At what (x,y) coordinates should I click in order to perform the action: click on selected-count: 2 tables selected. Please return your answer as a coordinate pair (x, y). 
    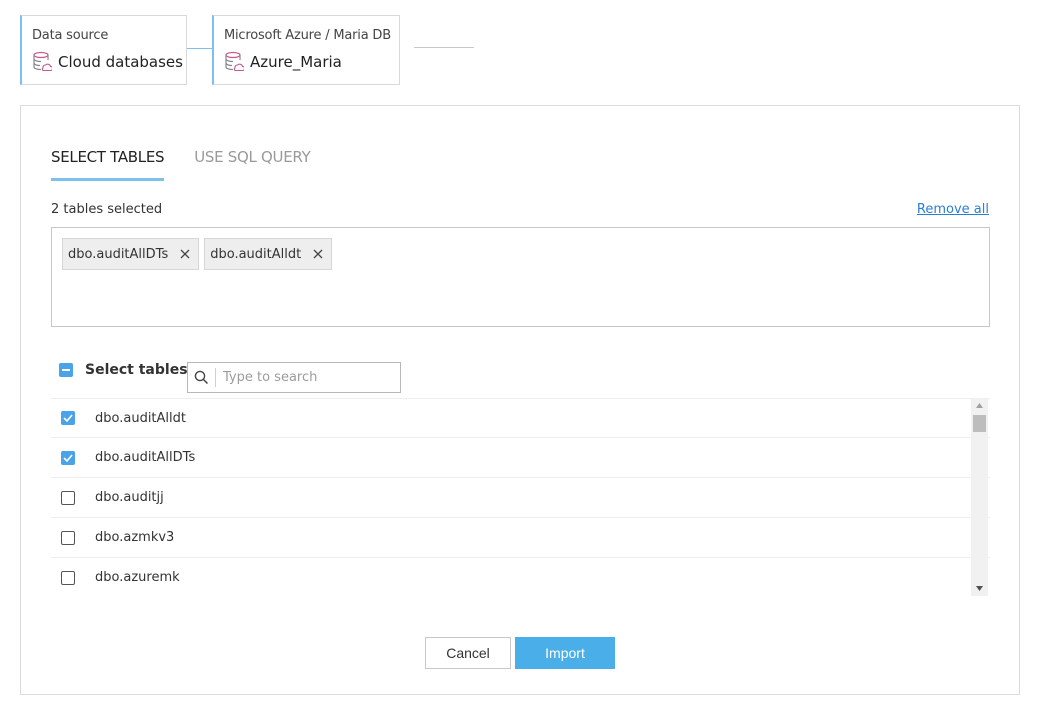
    Looking at the image, I should click on (107, 209).